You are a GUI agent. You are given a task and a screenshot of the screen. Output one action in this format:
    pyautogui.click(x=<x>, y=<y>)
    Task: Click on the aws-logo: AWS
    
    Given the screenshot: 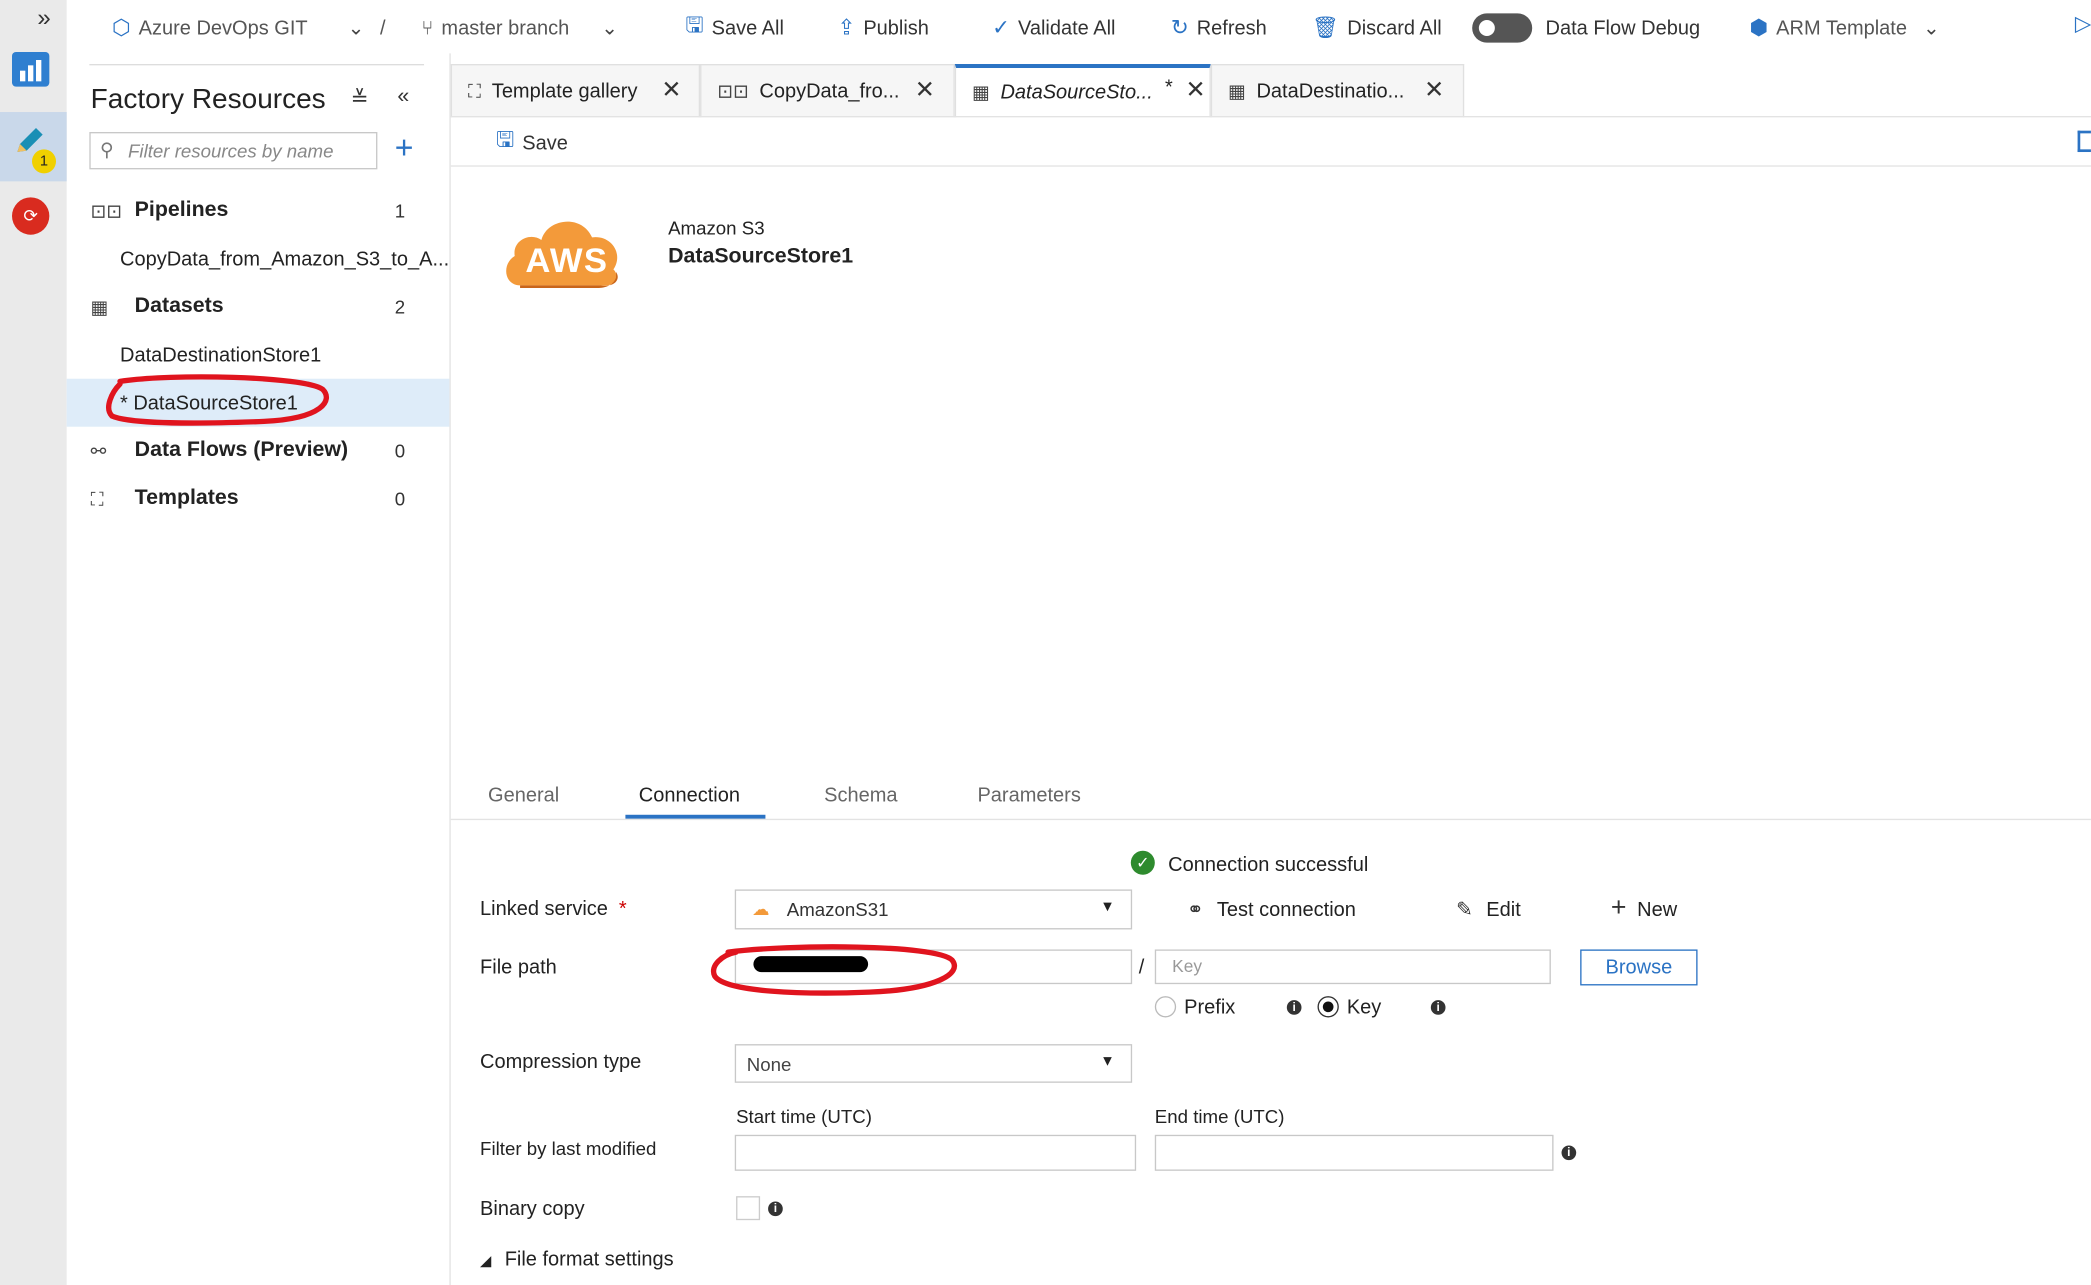 What is the action you would take?
    pyautogui.click(x=561, y=254)
    